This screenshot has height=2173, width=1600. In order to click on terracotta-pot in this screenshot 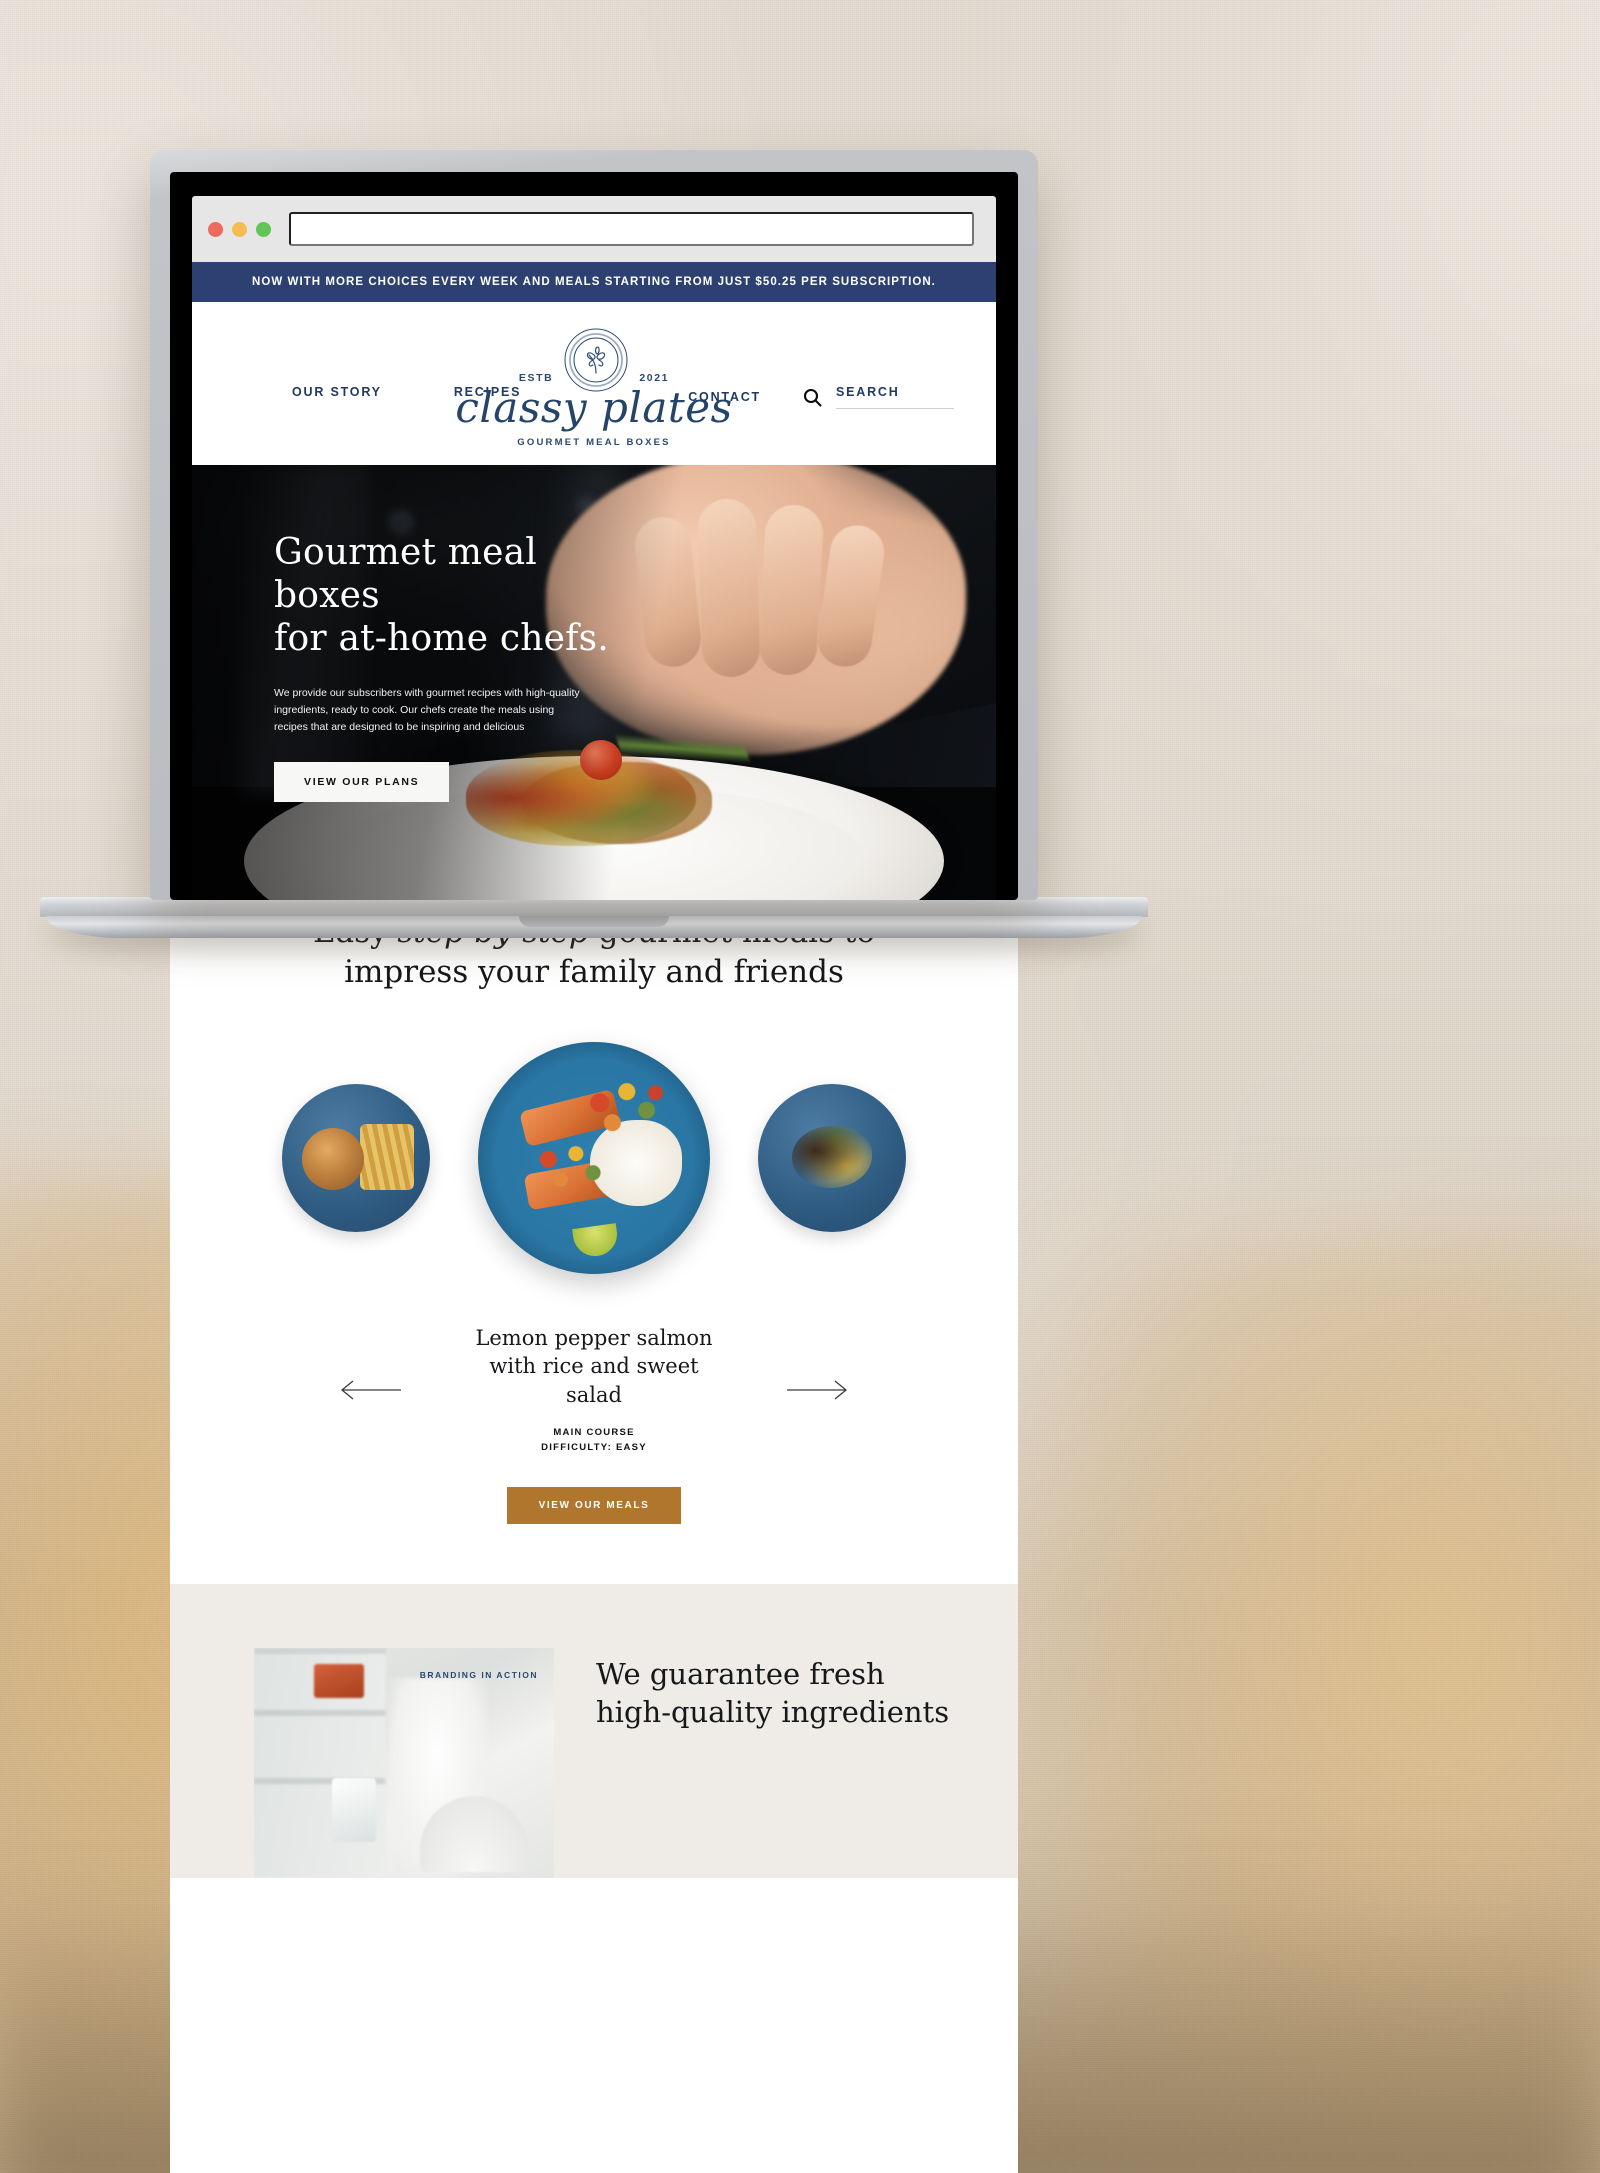, I will do `click(339, 1681)`.